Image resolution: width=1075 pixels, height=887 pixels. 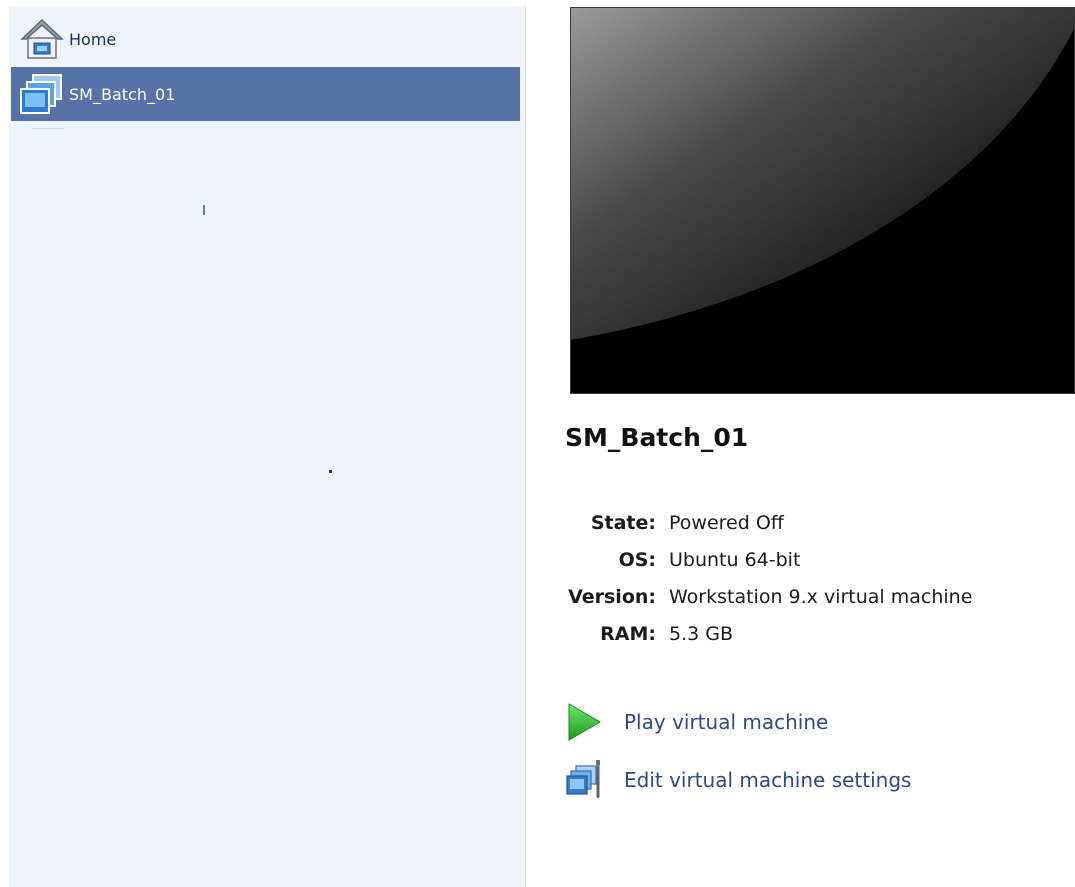 What do you see at coordinates (701, 633) in the screenshot?
I see `detail-value: 5.3 GB` at bounding box center [701, 633].